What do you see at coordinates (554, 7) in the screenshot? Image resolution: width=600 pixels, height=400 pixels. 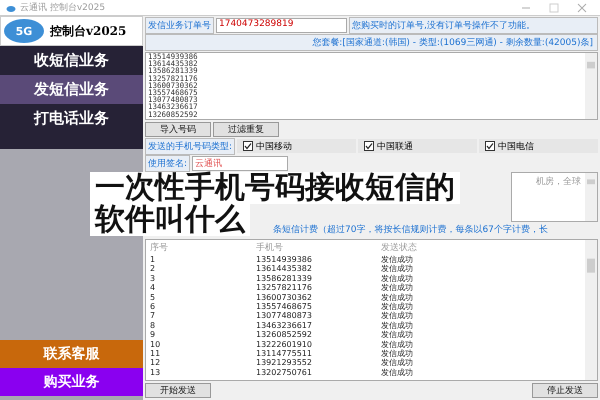 I see `maximize-icon` at bounding box center [554, 7].